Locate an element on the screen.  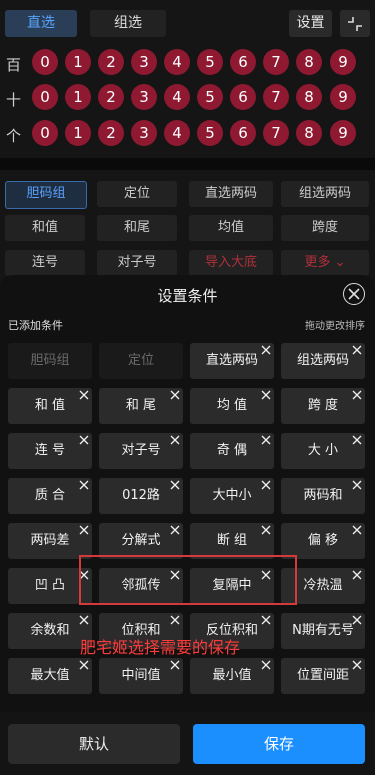
condition-chip: 和 值 is located at coordinates (50, 406).